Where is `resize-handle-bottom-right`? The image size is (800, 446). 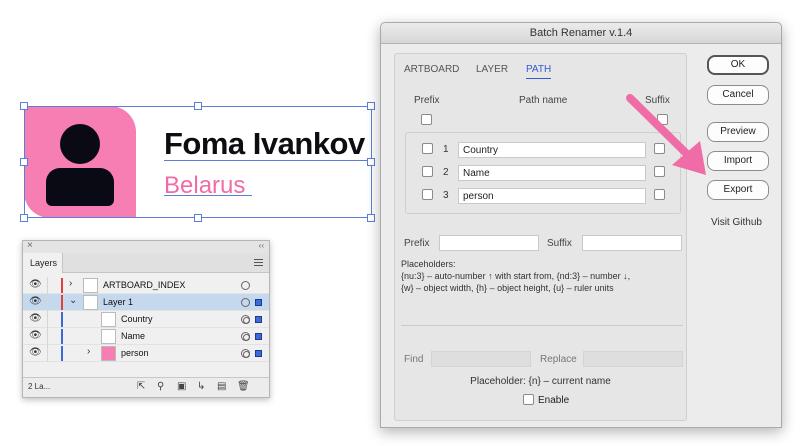
resize-handle-bottom-right is located at coordinates (371, 218).